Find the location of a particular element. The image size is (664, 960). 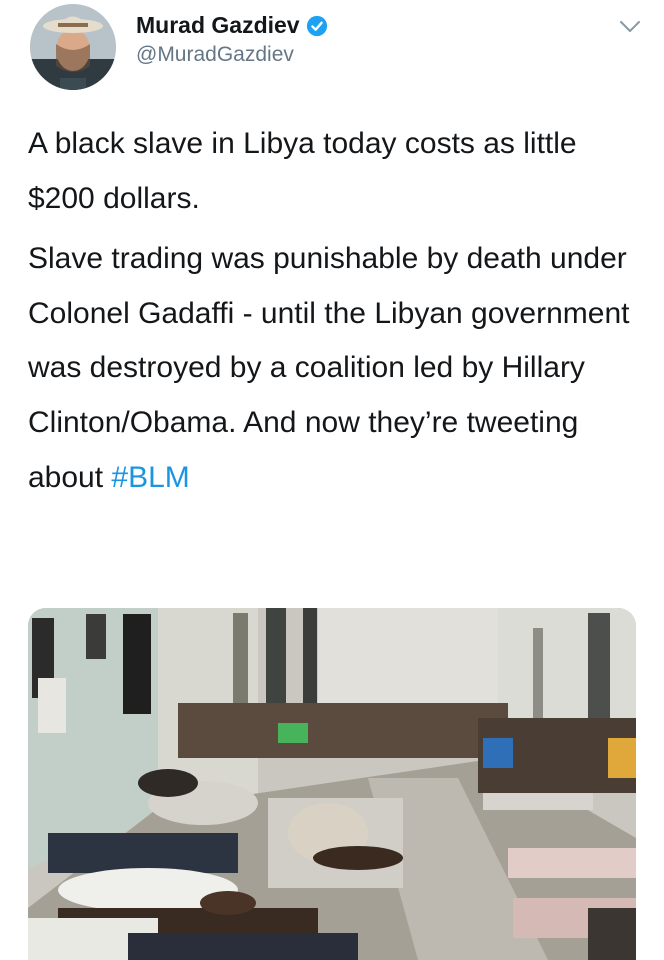

hashtag-link: #BLM is located at coordinates (150, 477).